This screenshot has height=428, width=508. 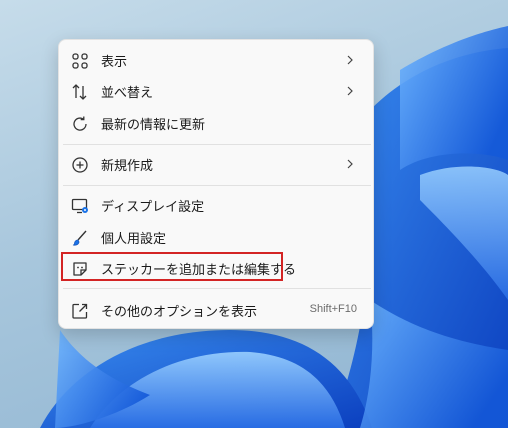 I want to click on menu-item-view: 表示, so click(x=216, y=60).